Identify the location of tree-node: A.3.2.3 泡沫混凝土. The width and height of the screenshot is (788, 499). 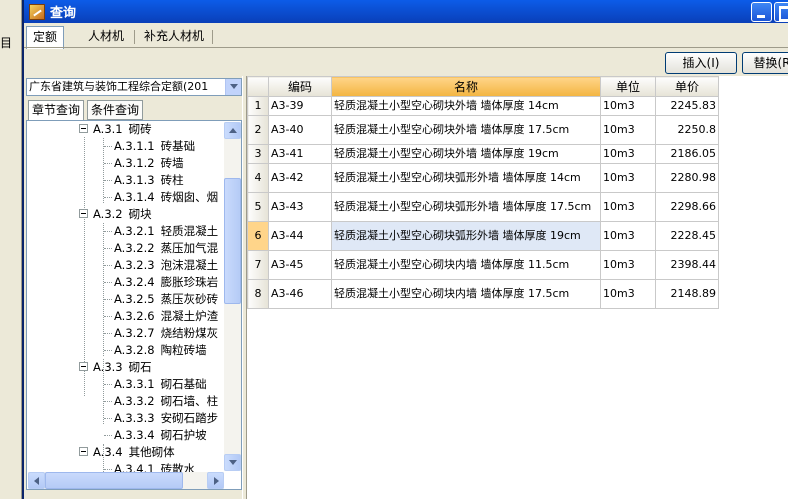
(161, 265).